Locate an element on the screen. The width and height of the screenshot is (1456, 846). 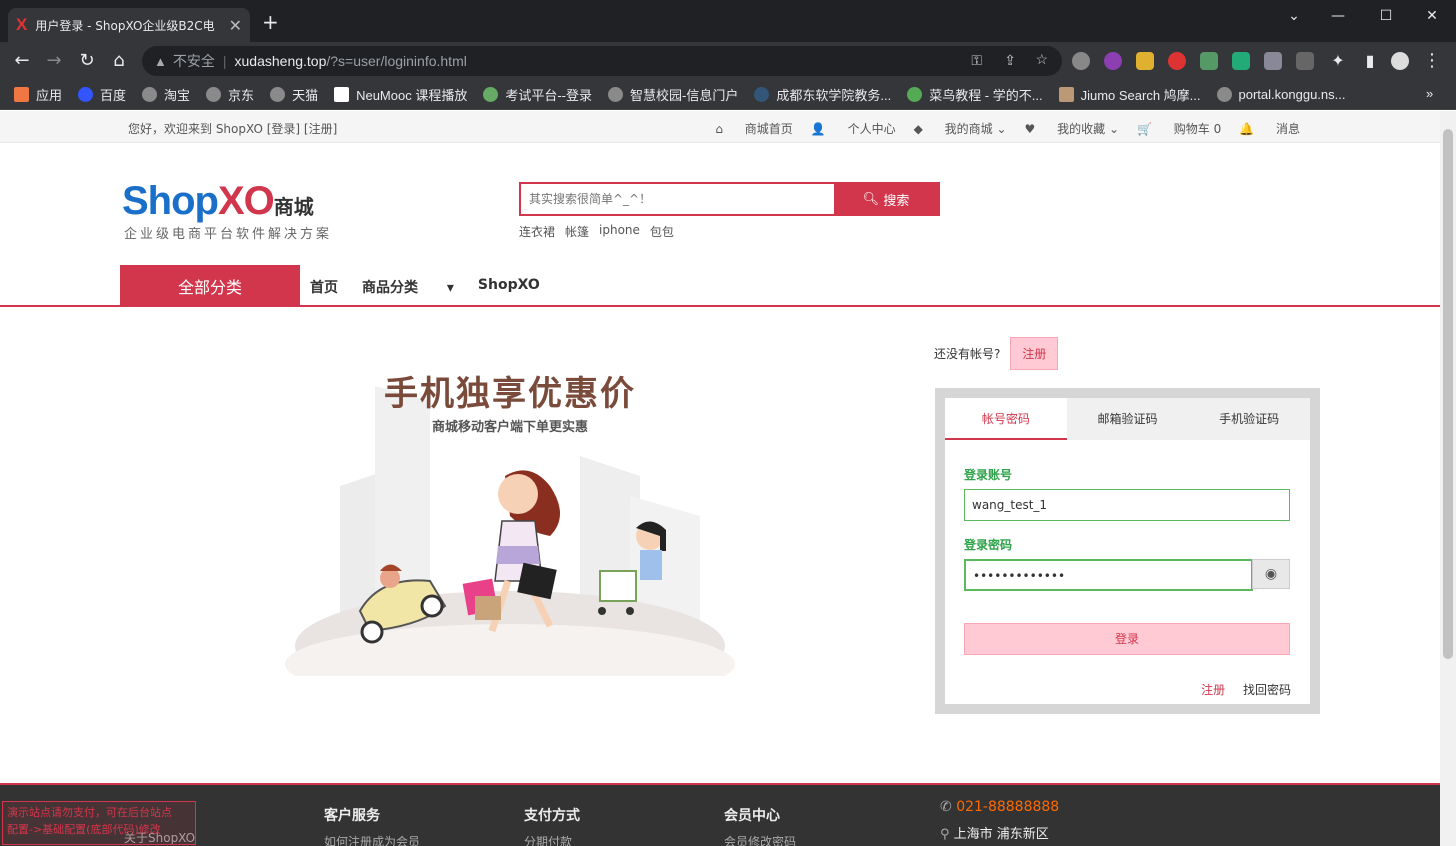
school-icon is located at coordinates (762, 94).